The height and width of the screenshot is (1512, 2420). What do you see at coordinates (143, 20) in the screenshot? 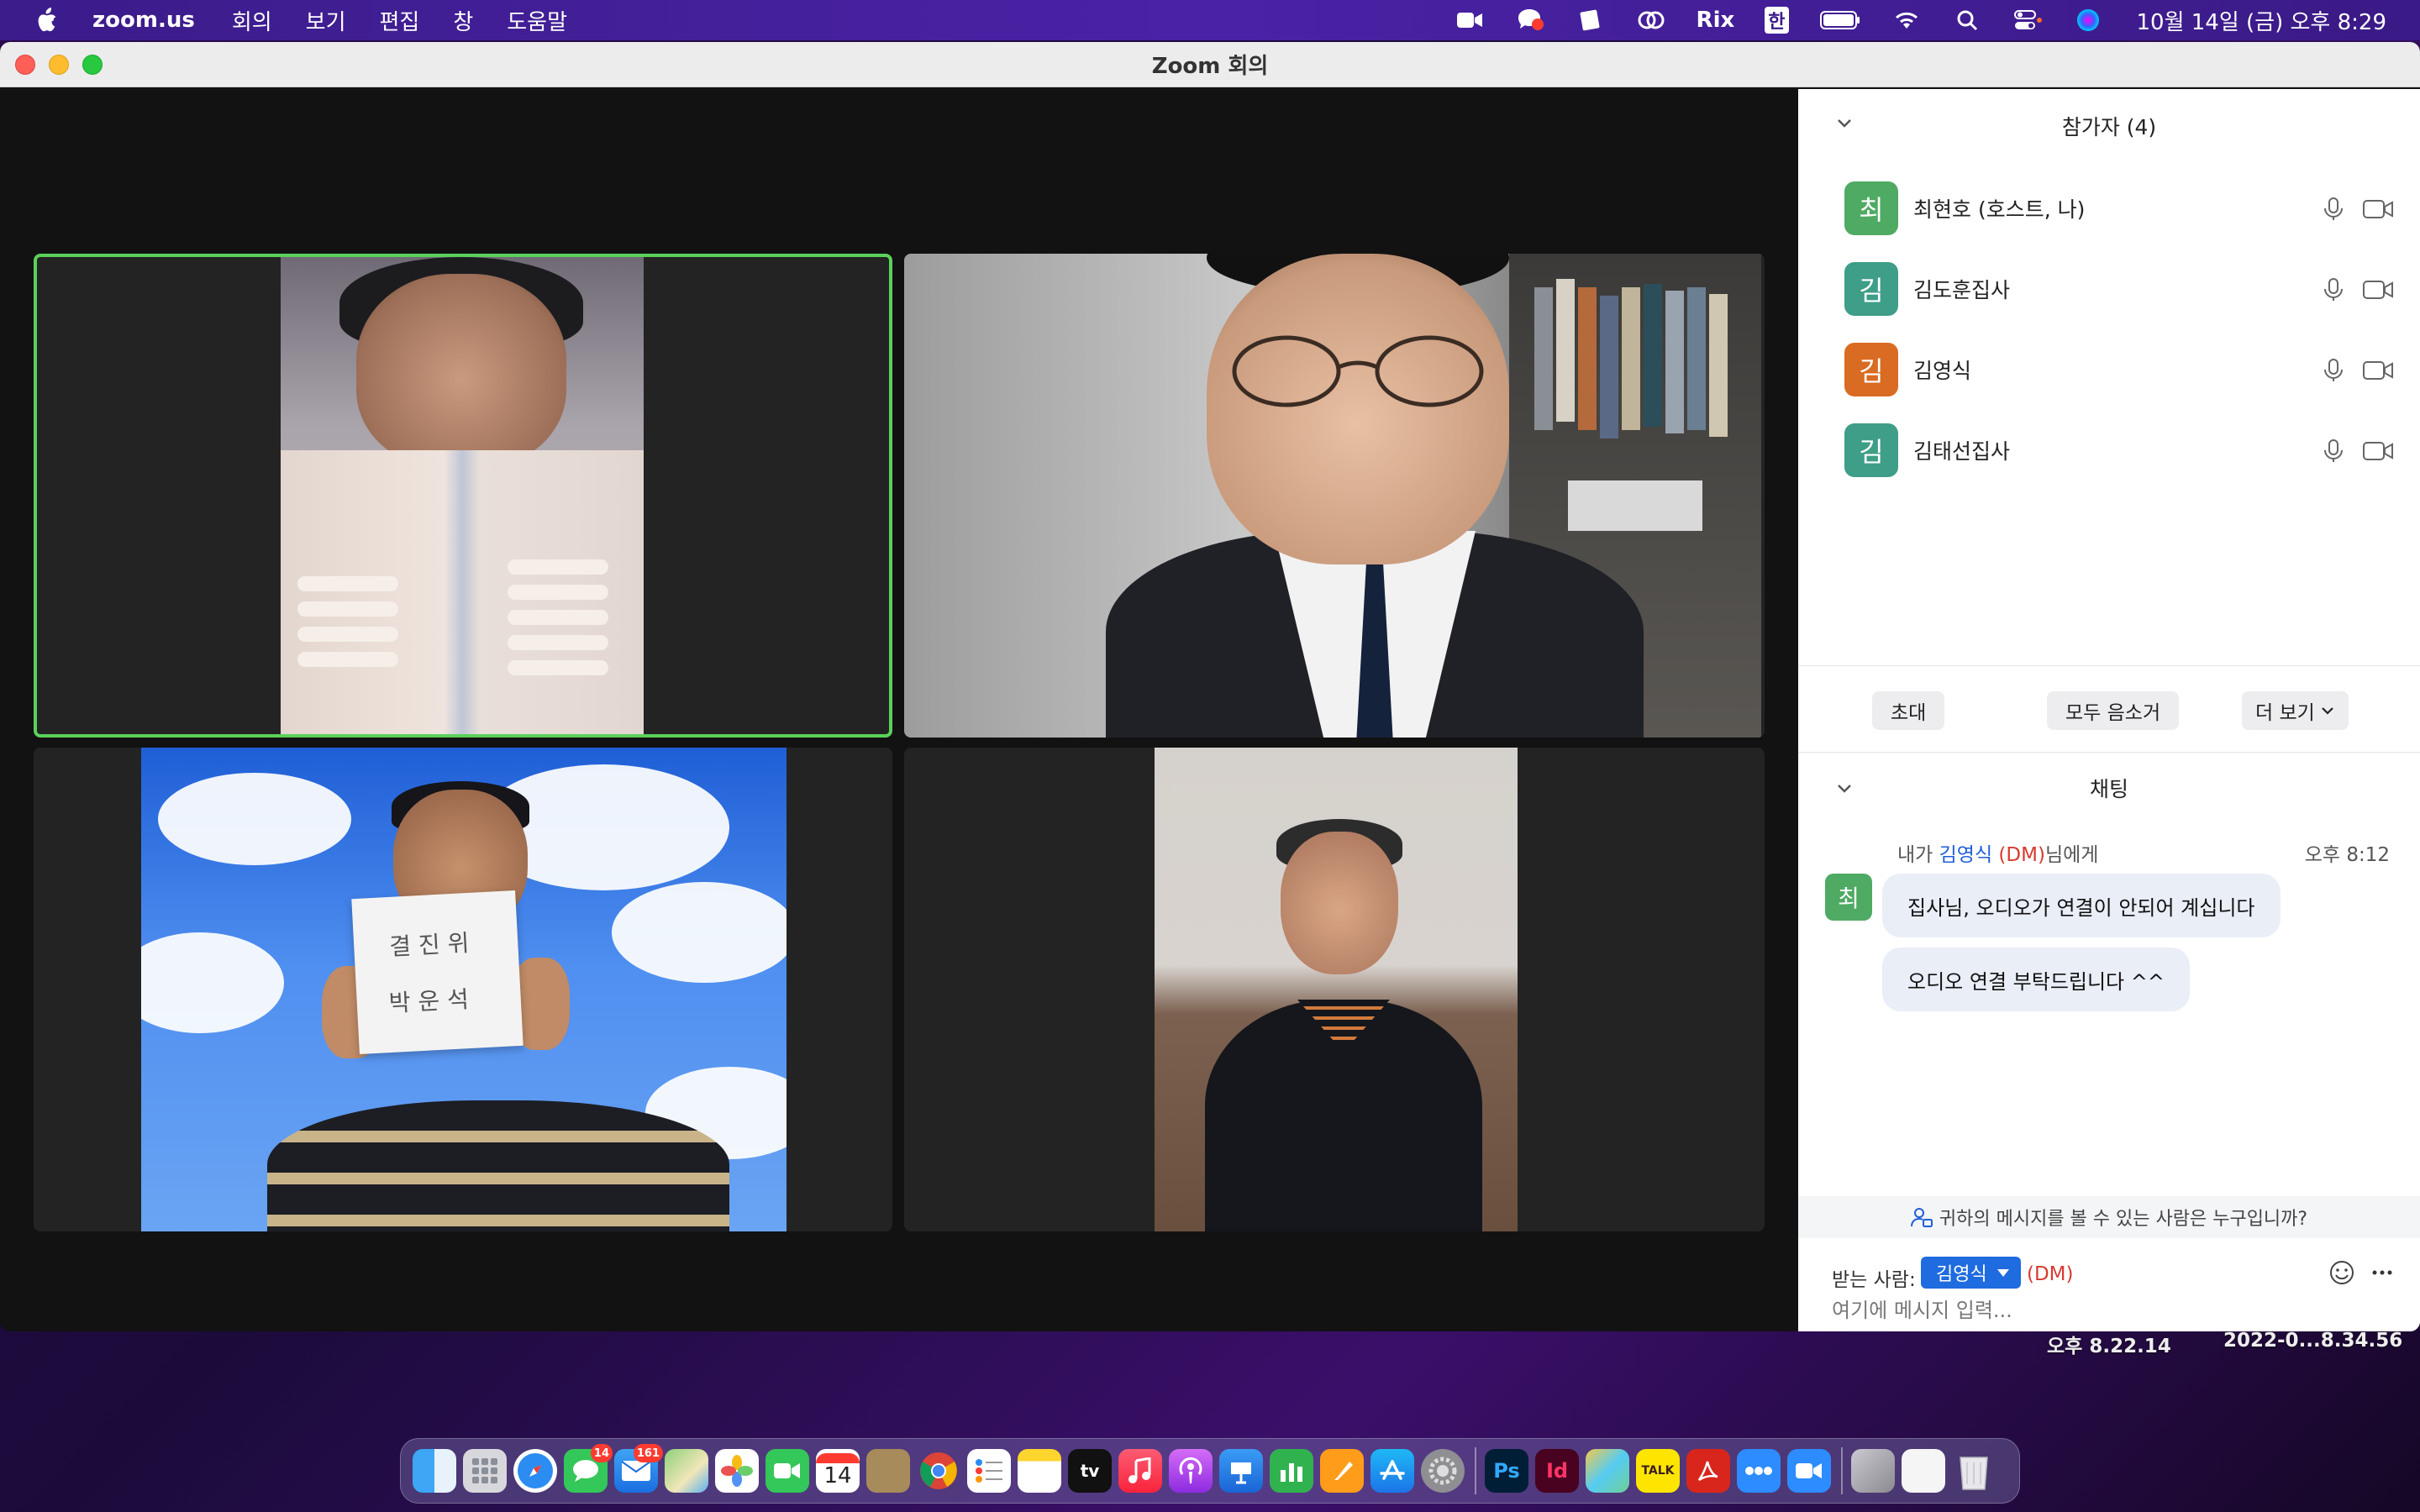
I see `app-menu-zoom: zoom.us` at bounding box center [143, 20].